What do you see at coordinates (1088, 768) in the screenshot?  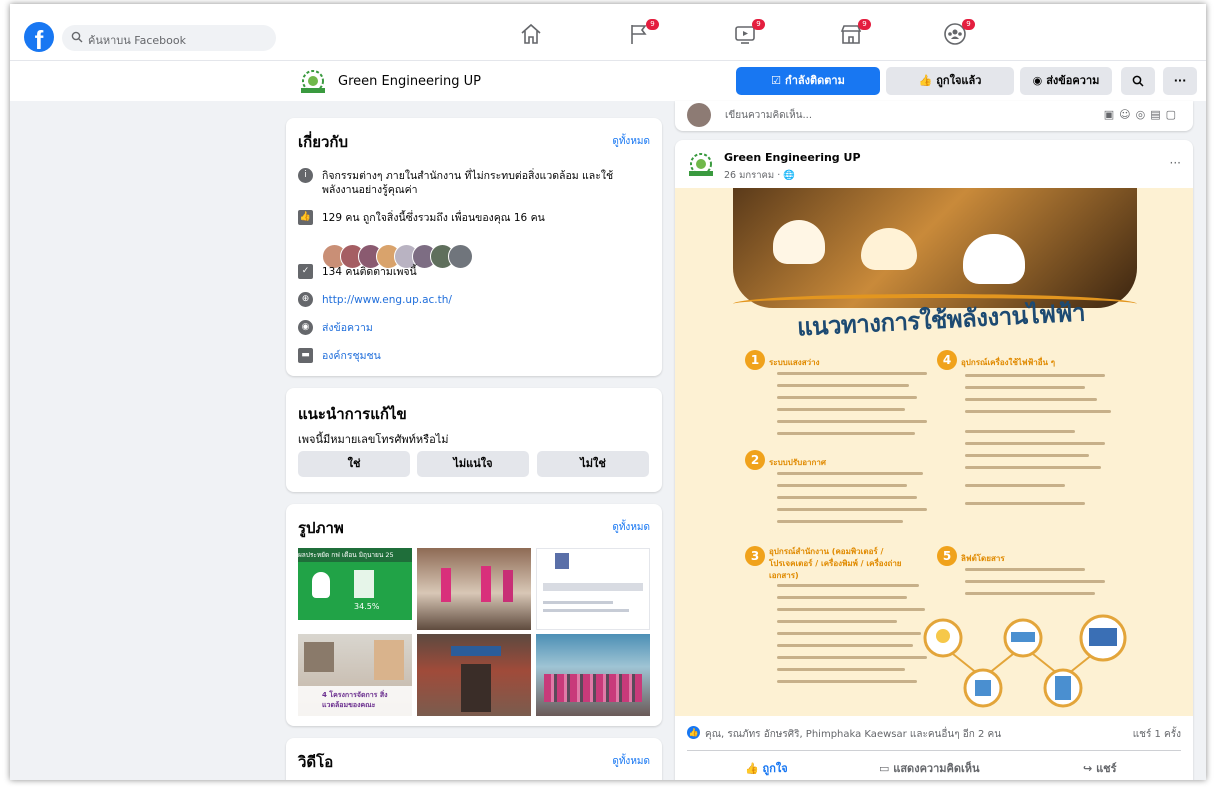 I see `share-icon: ↪` at bounding box center [1088, 768].